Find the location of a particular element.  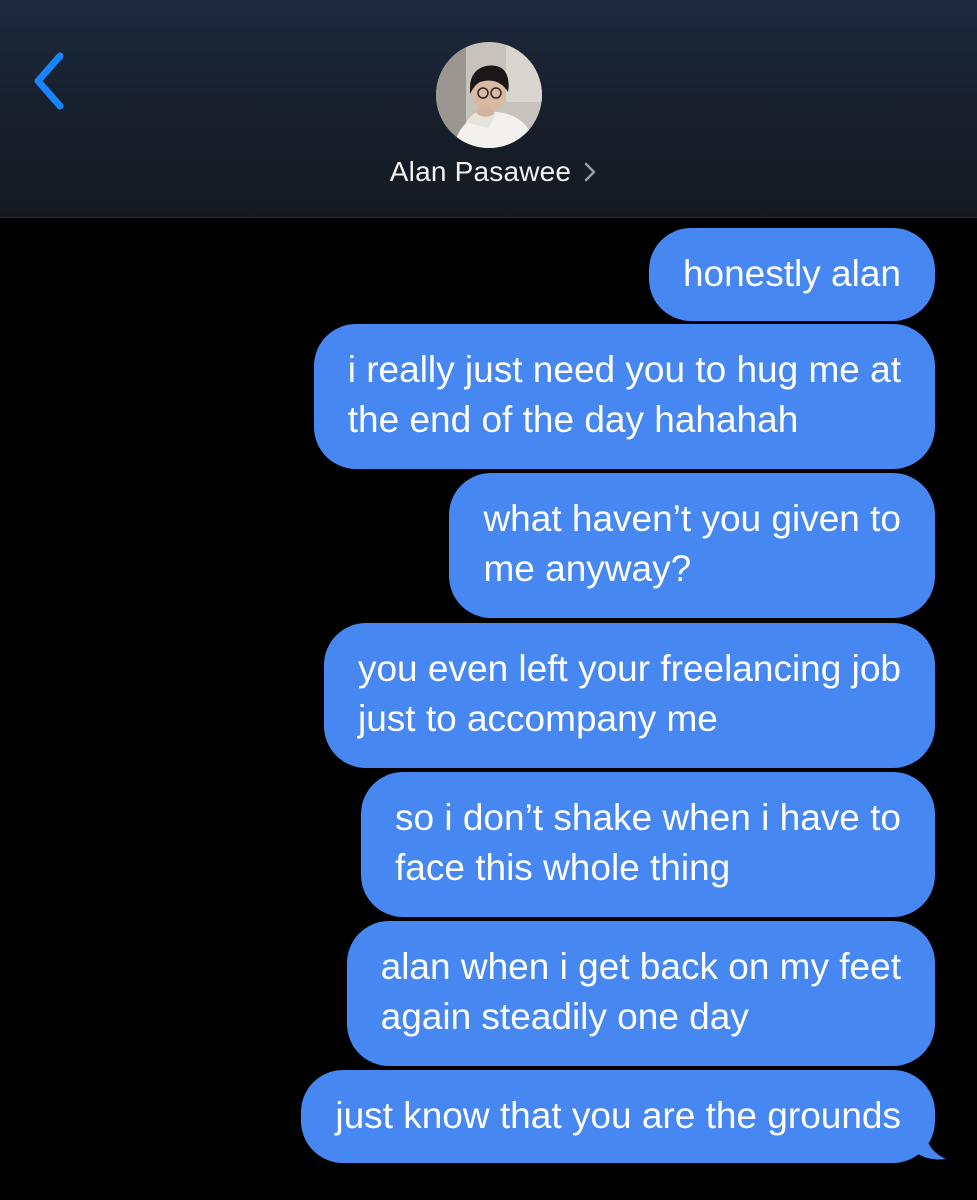

message-bubble-last: just know that you are the grounds is located at coordinates (618, 1116).